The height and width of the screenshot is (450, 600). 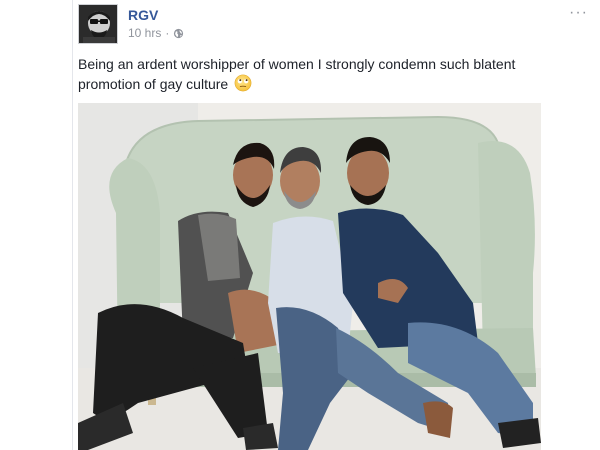 What do you see at coordinates (178, 33) in the screenshot?
I see `globe-icon` at bounding box center [178, 33].